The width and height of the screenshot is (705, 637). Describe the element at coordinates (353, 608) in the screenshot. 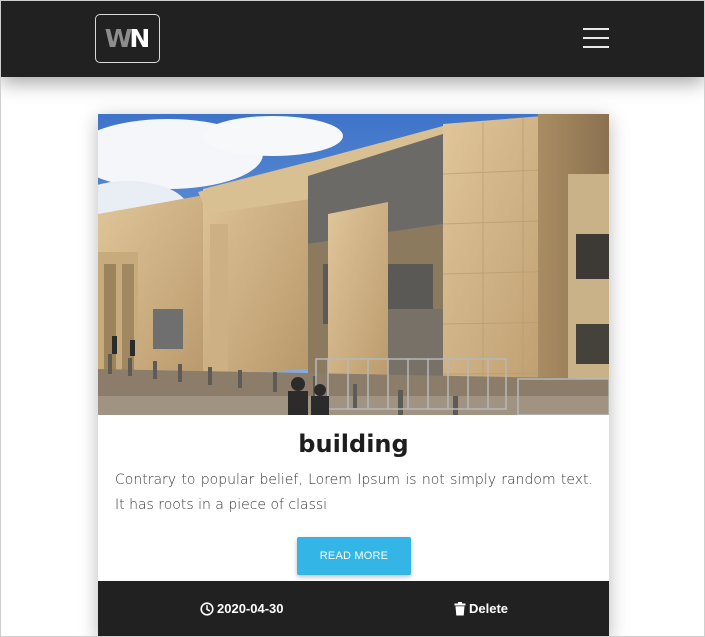

I see `post-card-footer: 2020-04-30 Delete` at that location.